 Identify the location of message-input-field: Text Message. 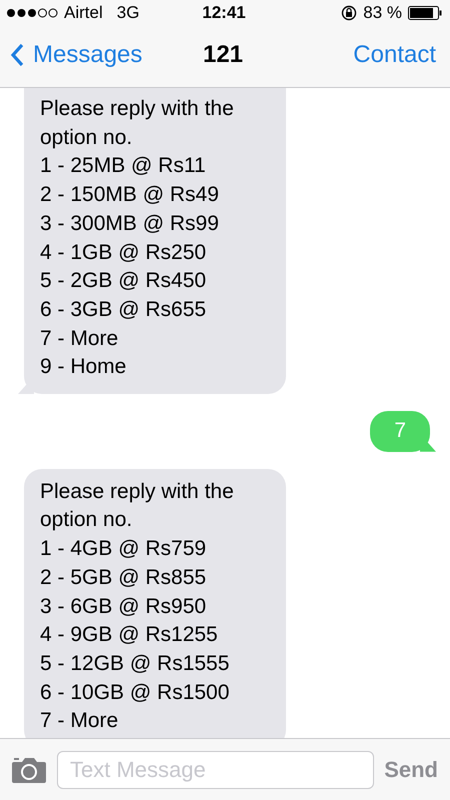
(215, 769).